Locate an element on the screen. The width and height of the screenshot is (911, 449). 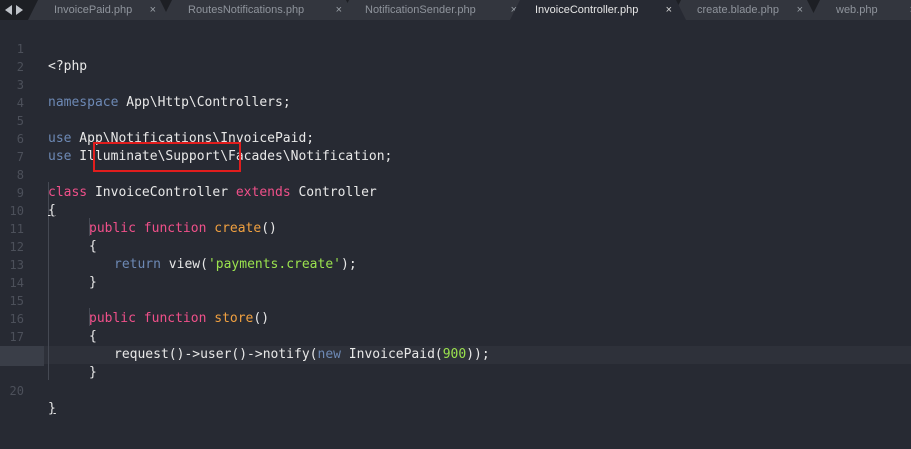
tab-notificationsender: NotificationSender.php × is located at coordinates (435, 10).